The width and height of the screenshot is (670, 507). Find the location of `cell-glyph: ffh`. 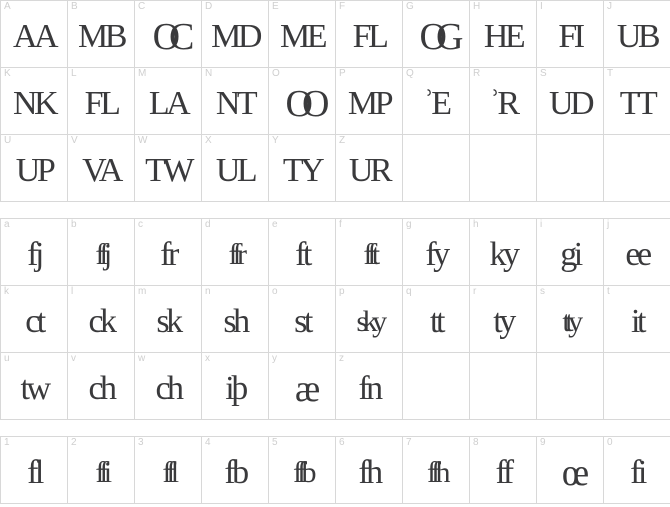

cell-glyph: ffh is located at coordinates (438, 472).